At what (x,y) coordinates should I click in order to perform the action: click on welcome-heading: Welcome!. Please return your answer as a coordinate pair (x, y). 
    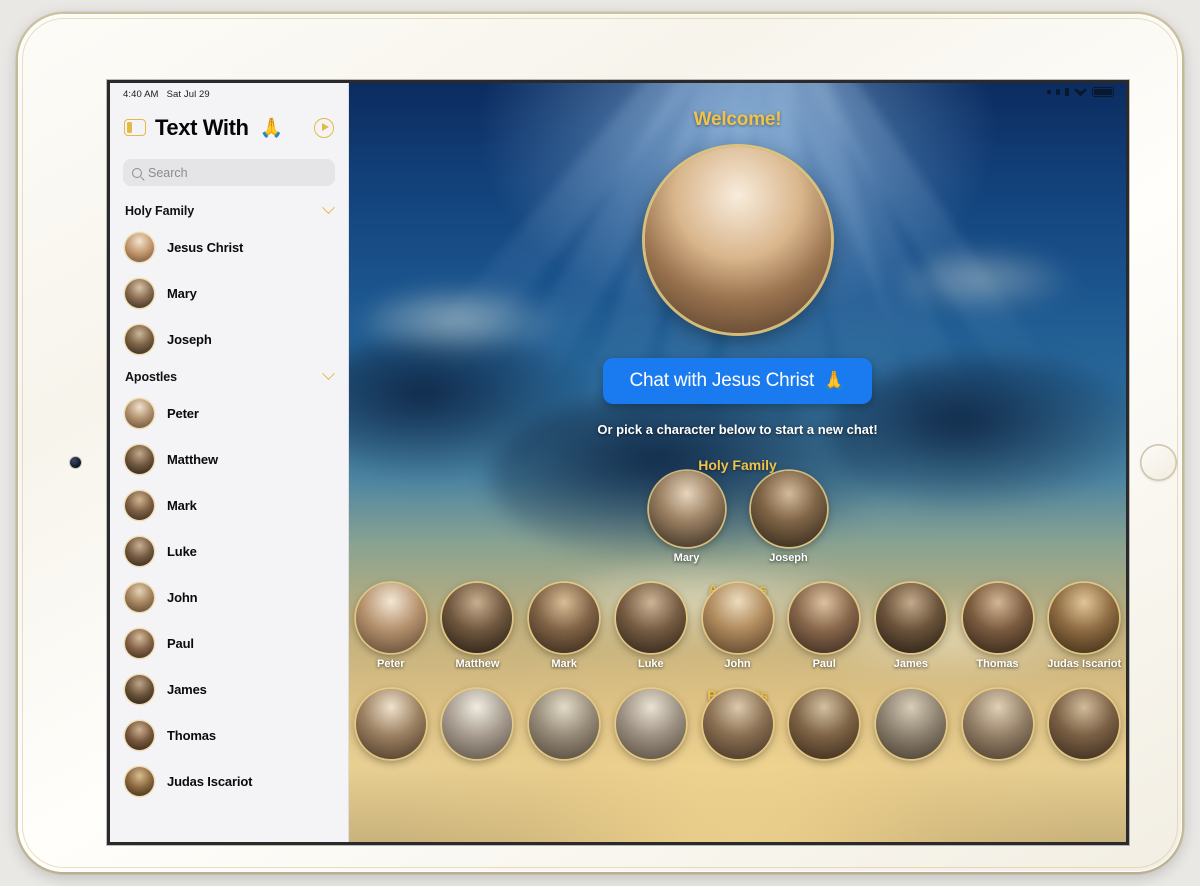
    Looking at the image, I should click on (737, 119).